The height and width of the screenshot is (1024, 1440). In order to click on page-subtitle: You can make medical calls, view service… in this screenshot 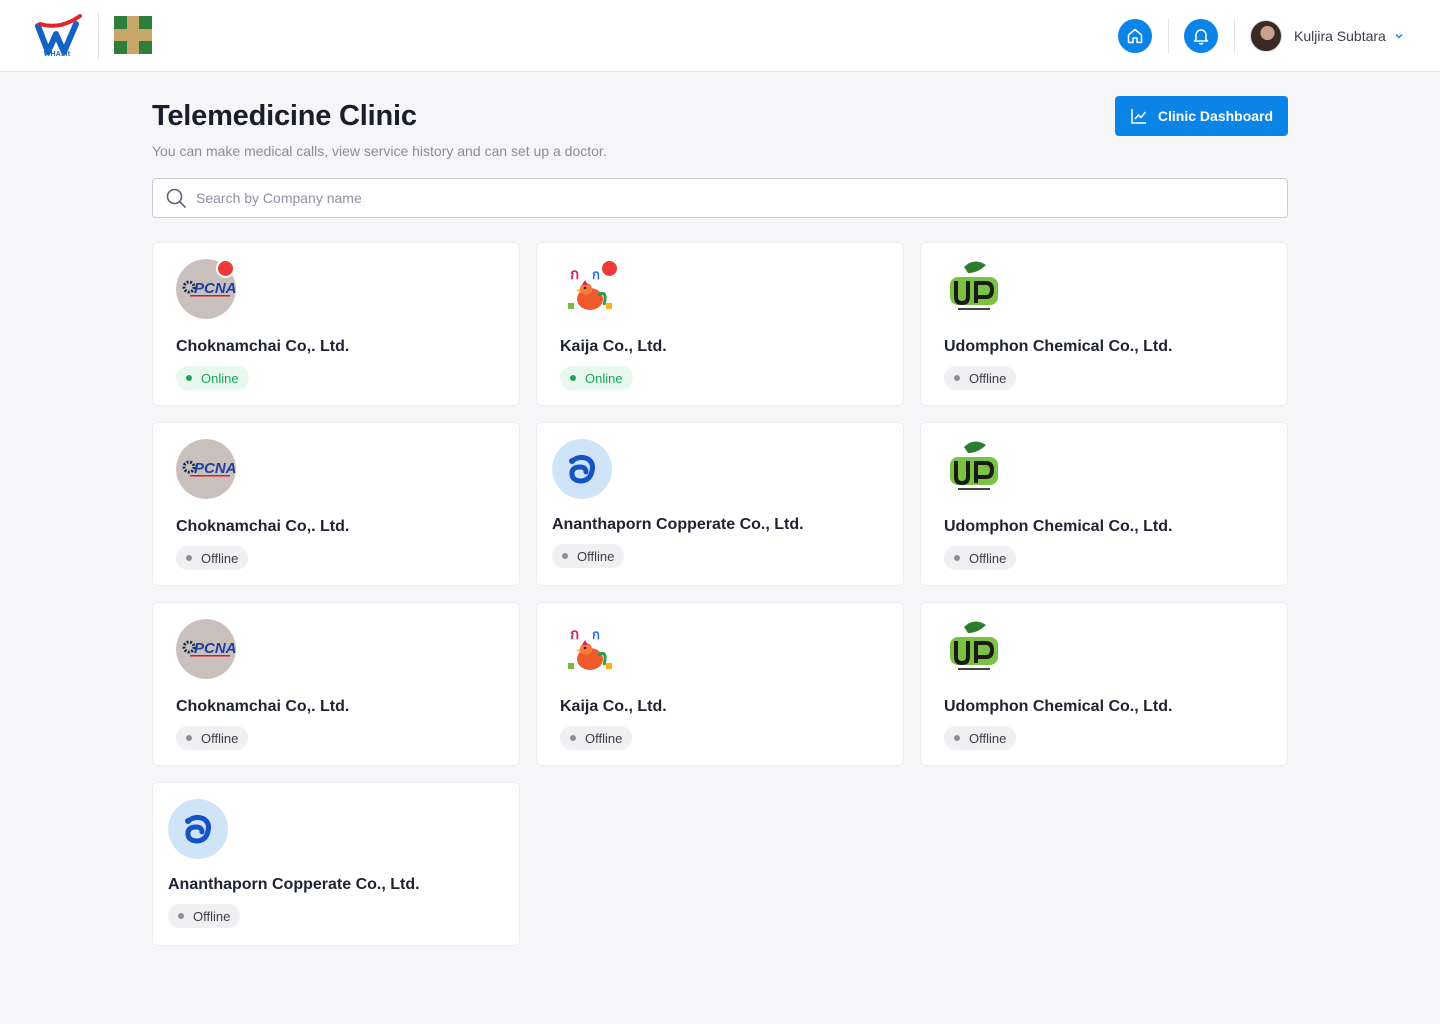, I will do `click(379, 151)`.